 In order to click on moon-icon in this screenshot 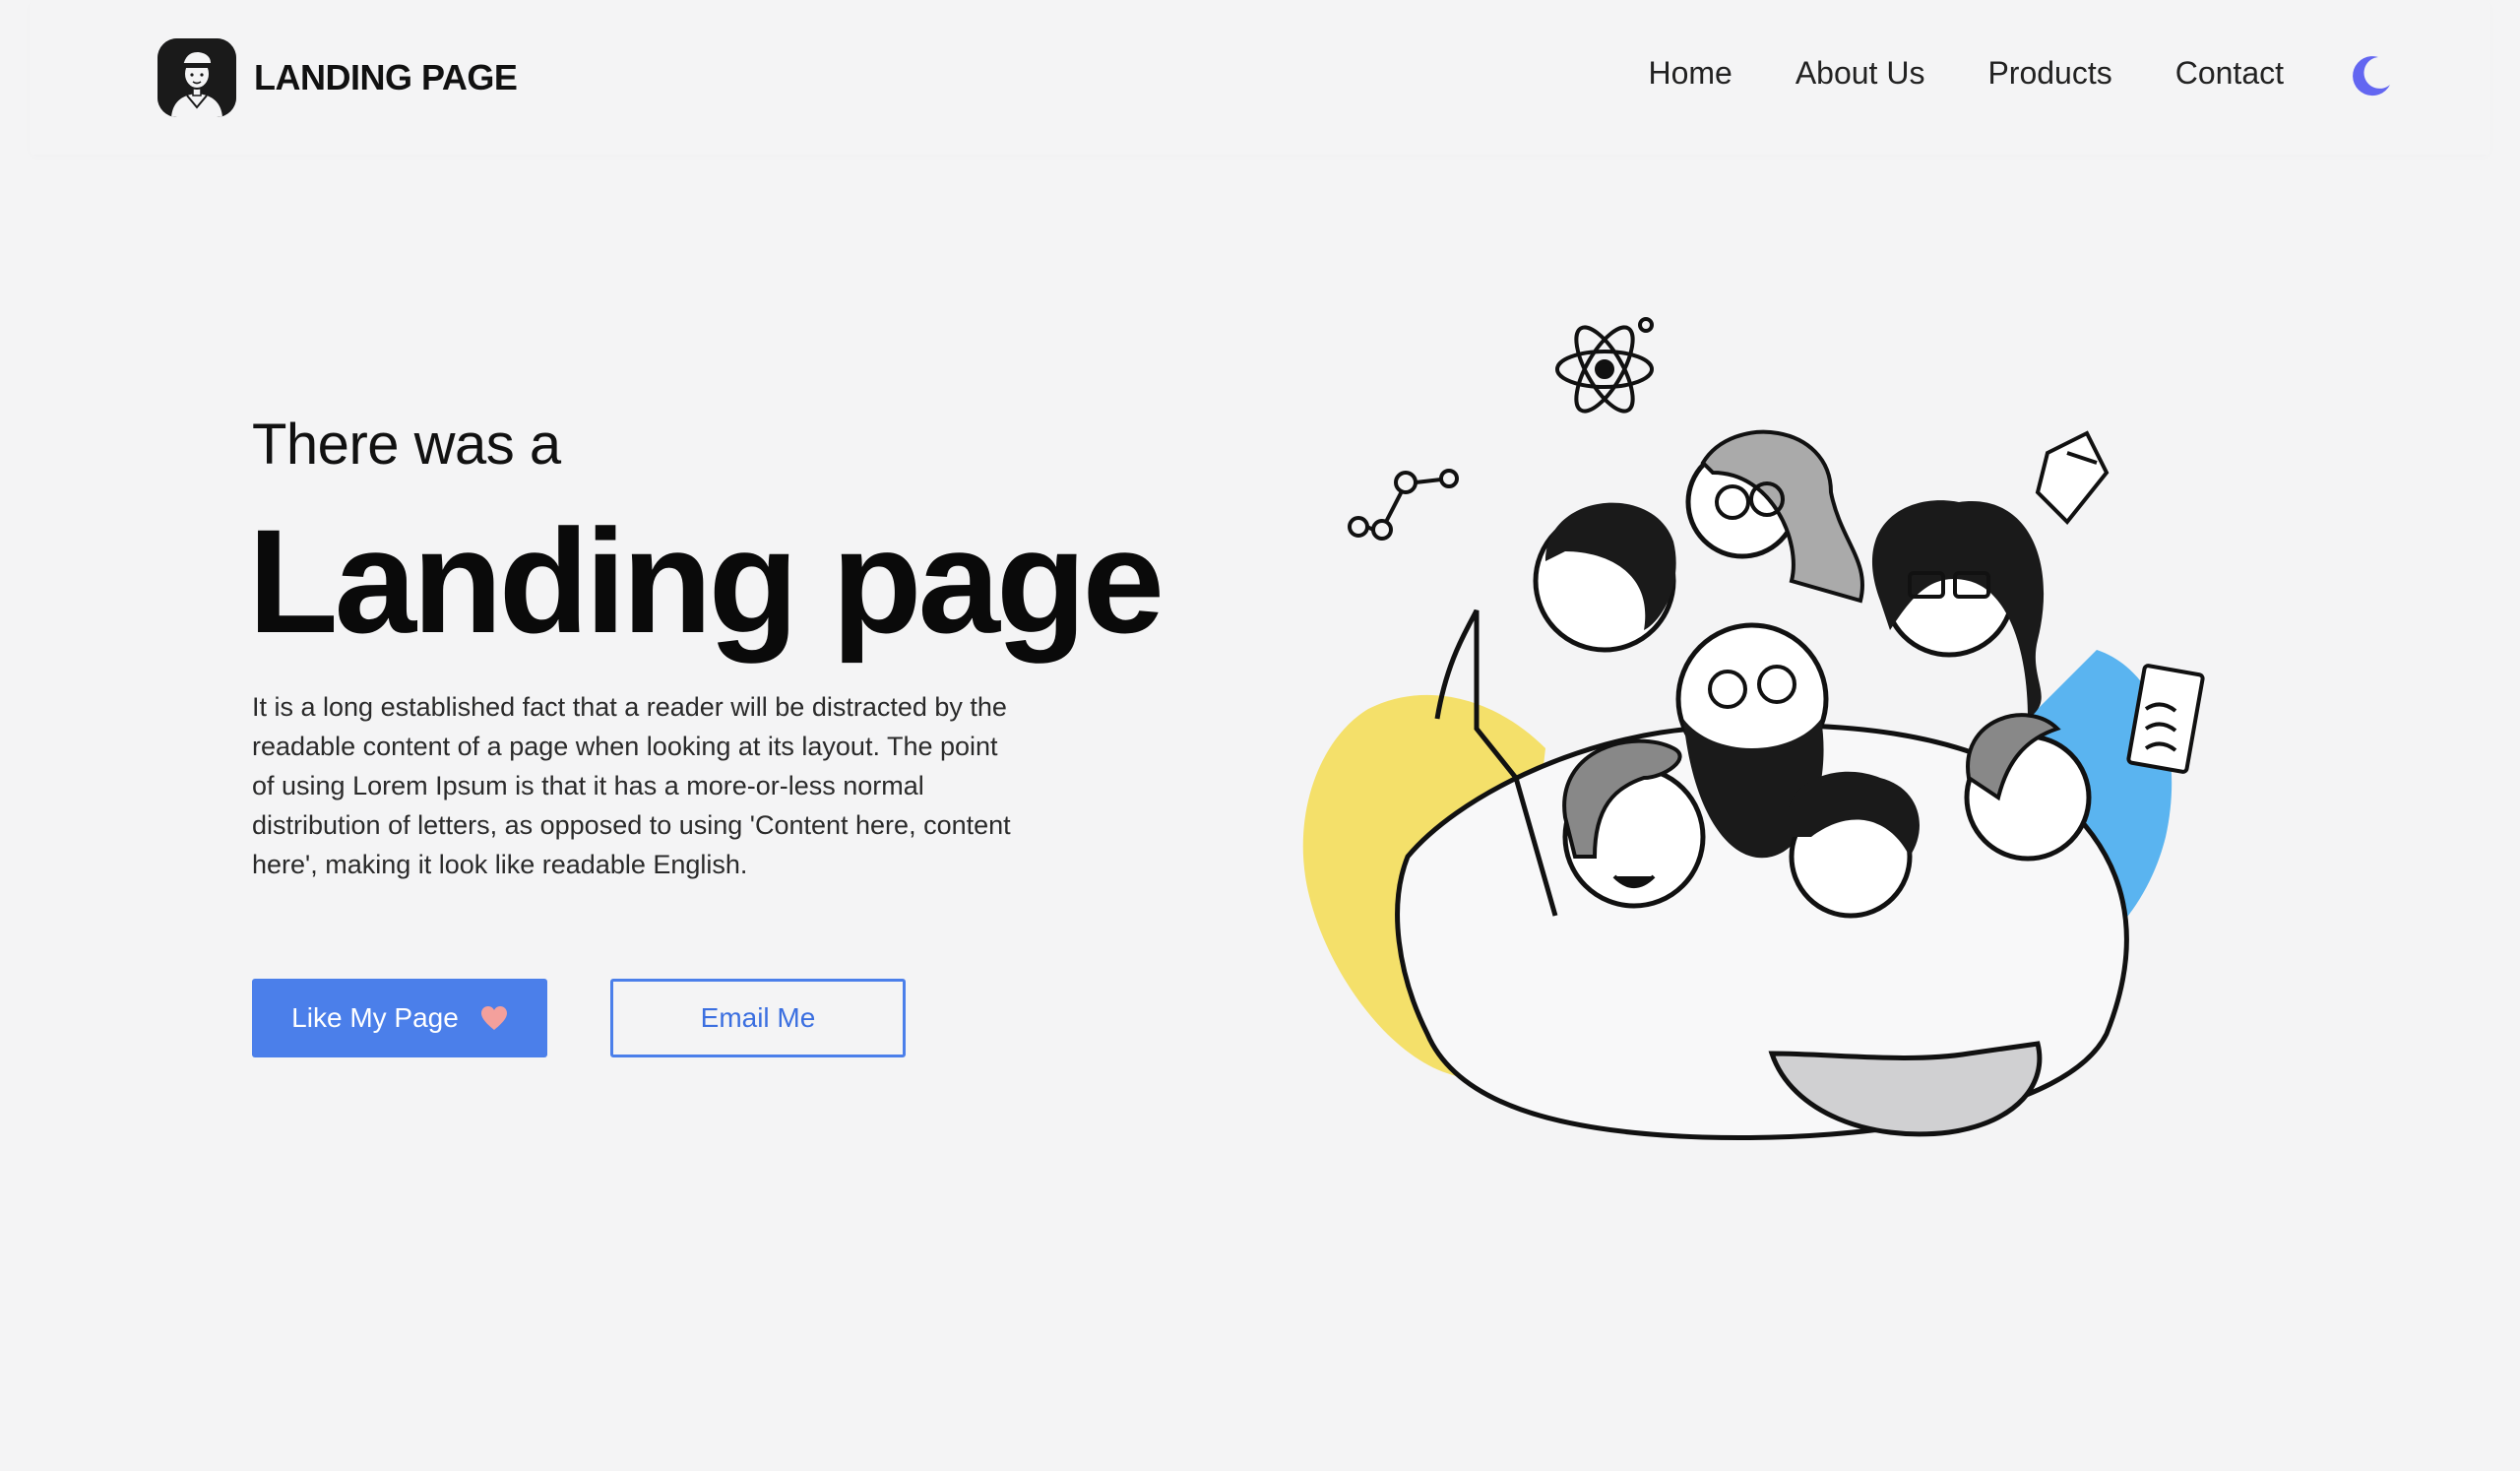, I will do `click(2371, 75)`.